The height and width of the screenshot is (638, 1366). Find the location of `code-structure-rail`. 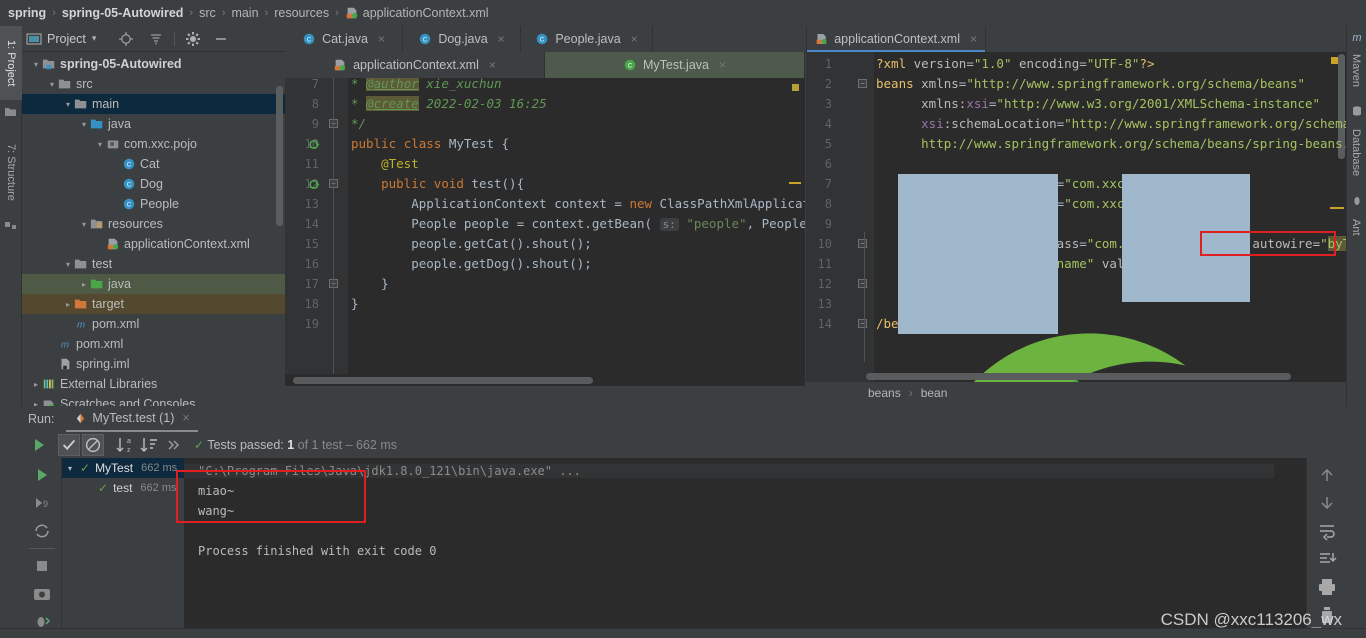

code-structure-rail is located at coordinates (333, 226).